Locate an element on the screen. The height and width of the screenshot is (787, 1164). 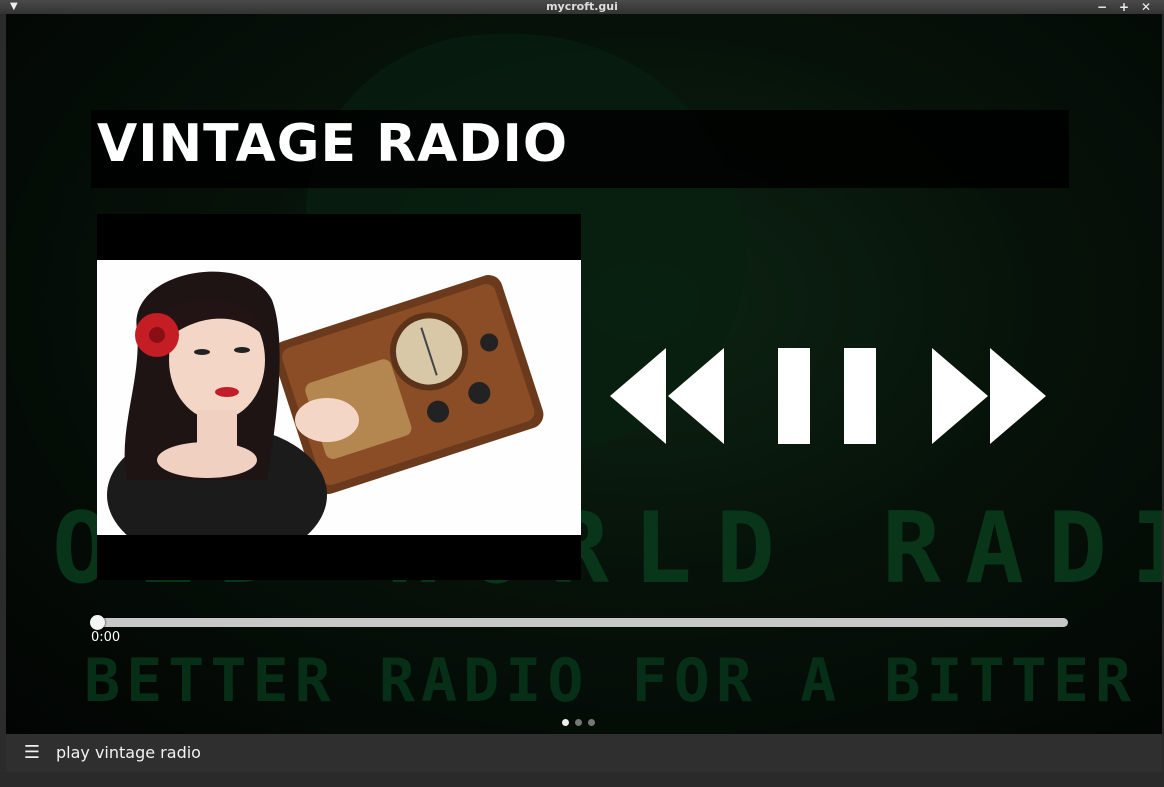
background-logo-line2: BETTER RADIO FOR A BITTER WORLD is located at coordinates (623, 681).